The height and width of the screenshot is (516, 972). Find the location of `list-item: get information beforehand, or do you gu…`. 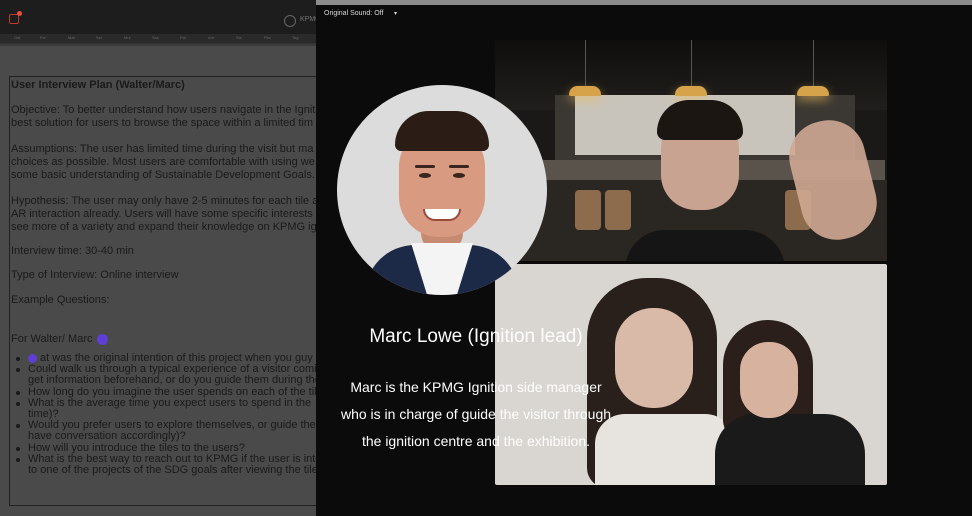

list-item: get information beforehand, or do you gu… is located at coordinates (169, 380).